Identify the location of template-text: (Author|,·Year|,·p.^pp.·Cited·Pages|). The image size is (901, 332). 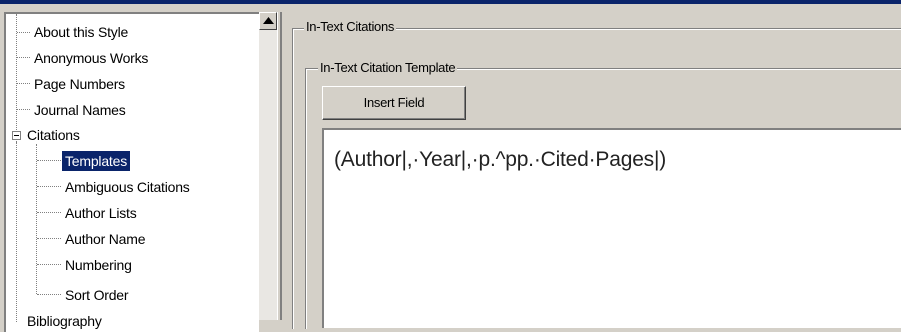
(500, 159).